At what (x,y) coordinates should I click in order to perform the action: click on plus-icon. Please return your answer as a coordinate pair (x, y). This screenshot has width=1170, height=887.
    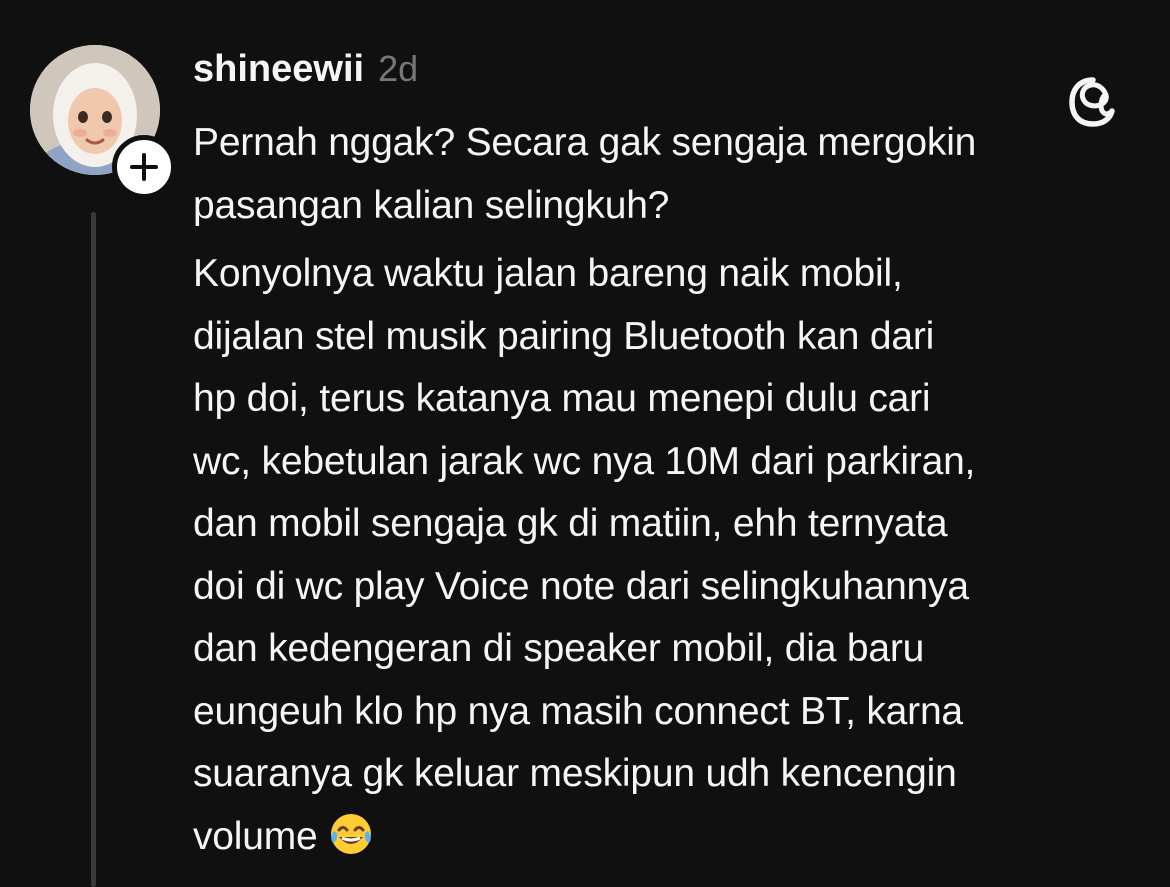
    Looking at the image, I should click on (144, 167).